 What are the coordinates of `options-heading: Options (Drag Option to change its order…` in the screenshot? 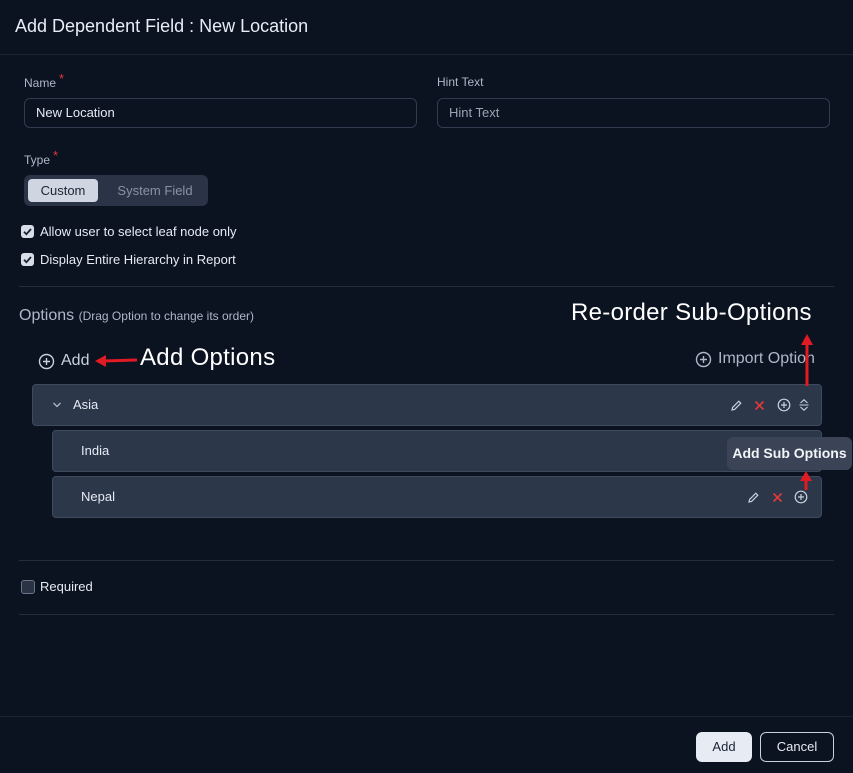 It's located at (136, 316).